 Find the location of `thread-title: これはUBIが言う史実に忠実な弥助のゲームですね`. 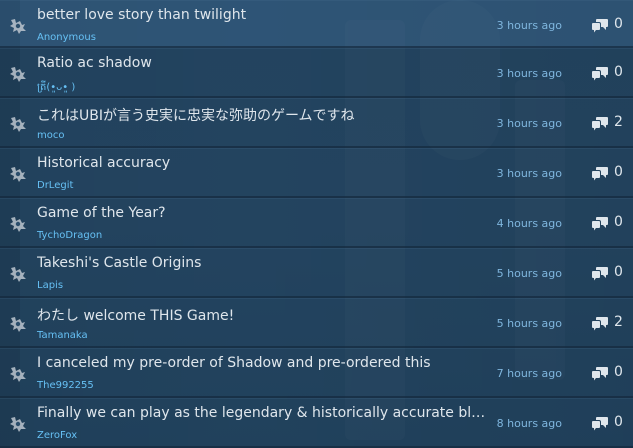

thread-title: これはUBIが言う史実に忠実な弥助のゲームですね is located at coordinates (262, 115).